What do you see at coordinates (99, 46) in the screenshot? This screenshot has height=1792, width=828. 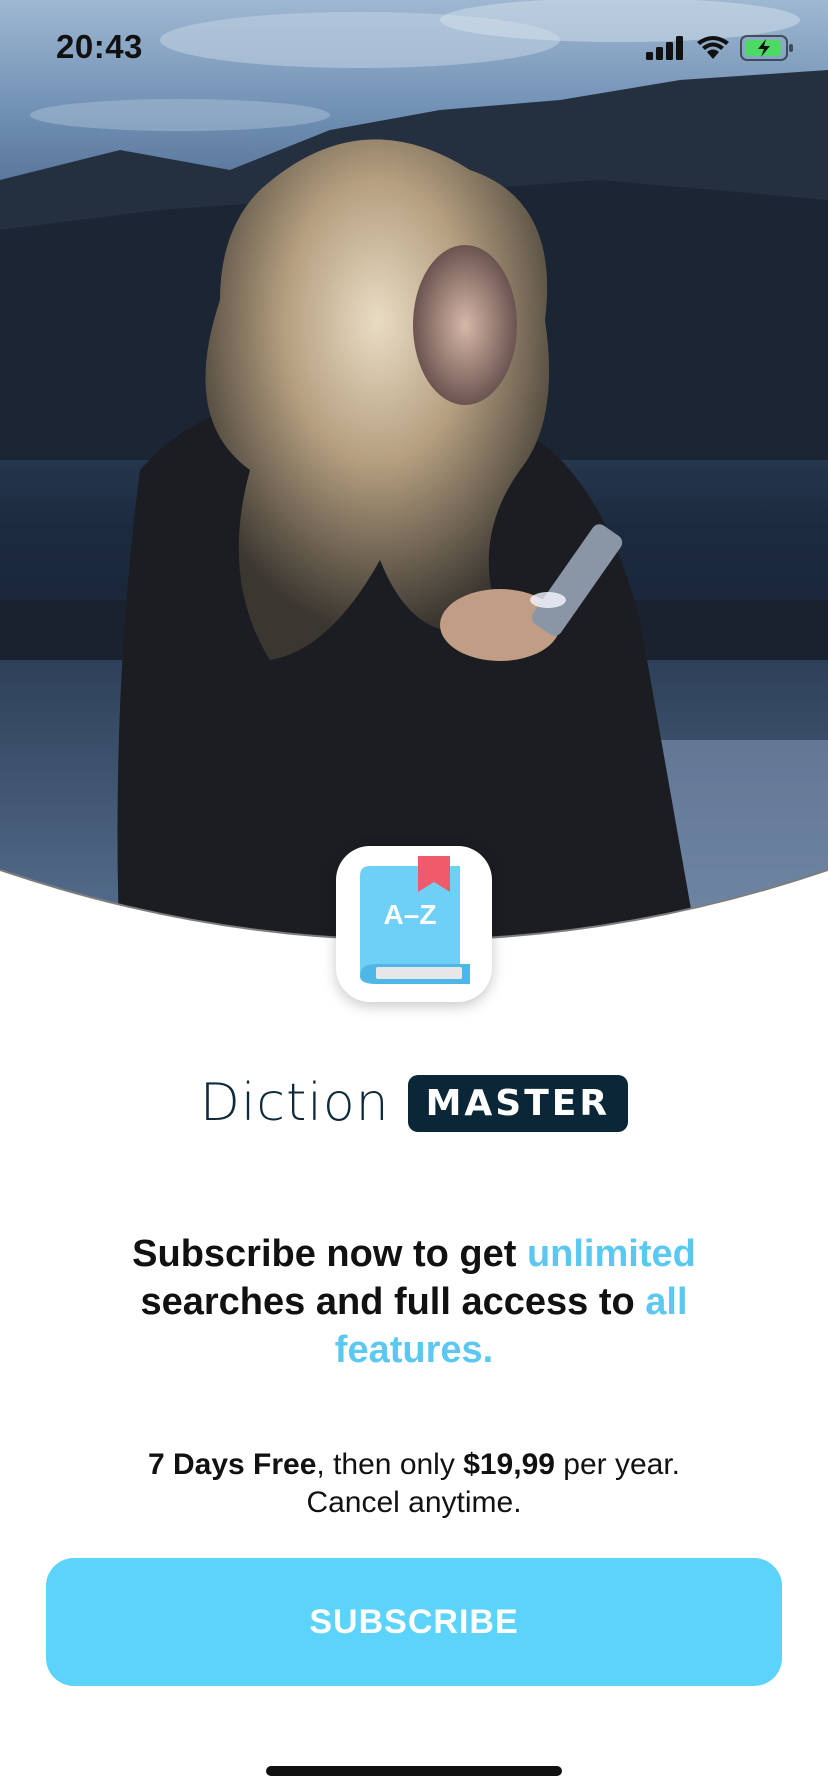 I see `status-time: 20:43` at bounding box center [99, 46].